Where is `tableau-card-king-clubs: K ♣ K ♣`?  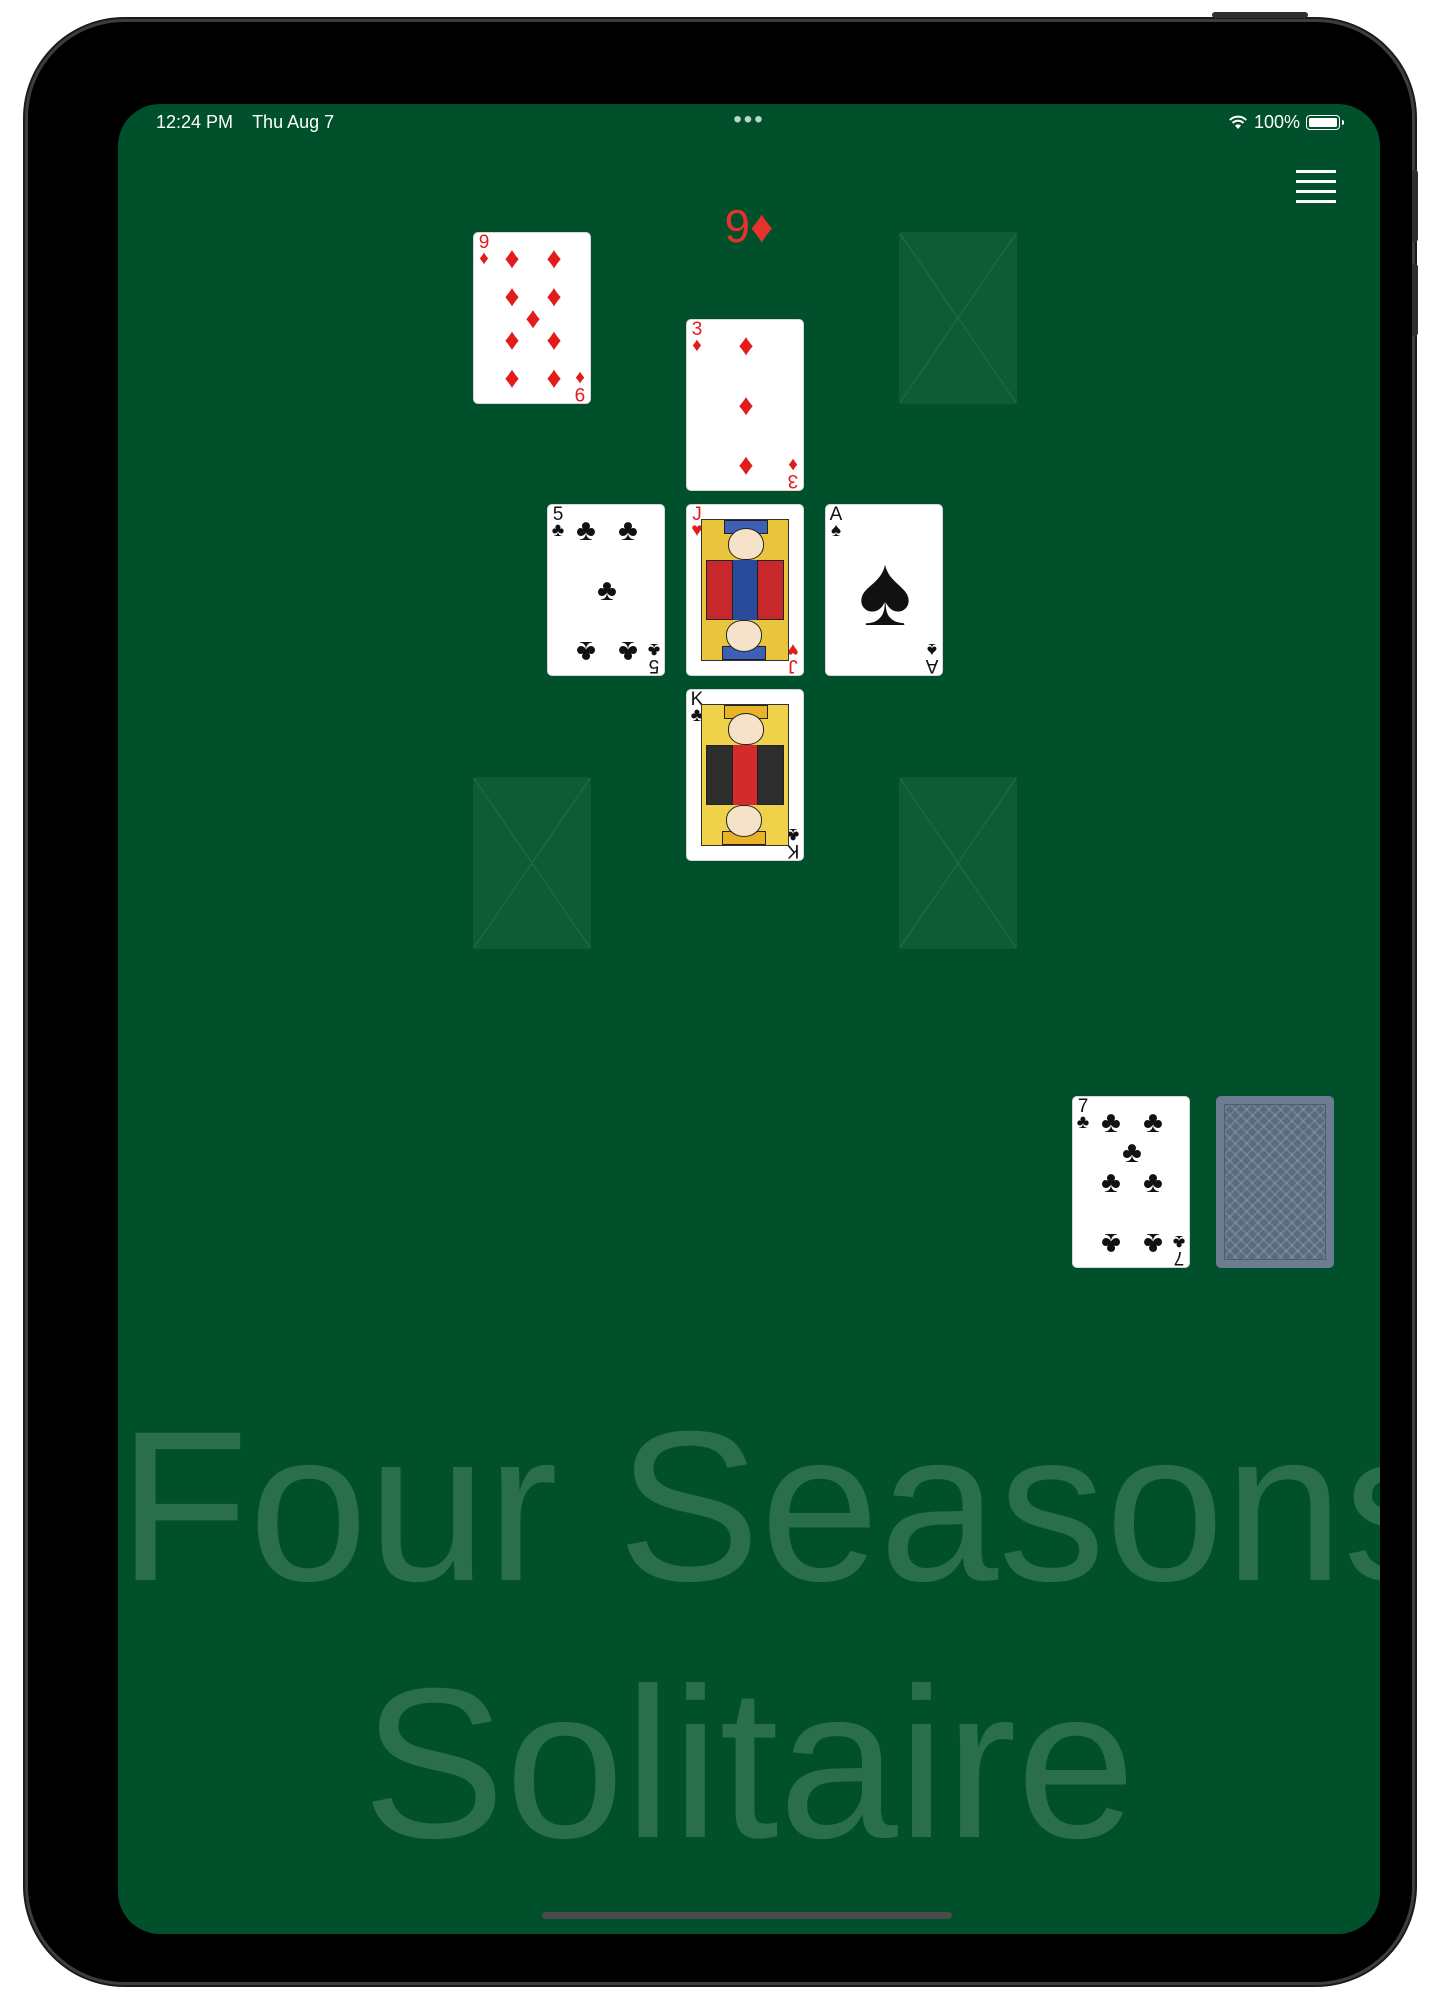 tableau-card-king-clubs: K ♣ K ♣ is located at coordinates (745, 775).